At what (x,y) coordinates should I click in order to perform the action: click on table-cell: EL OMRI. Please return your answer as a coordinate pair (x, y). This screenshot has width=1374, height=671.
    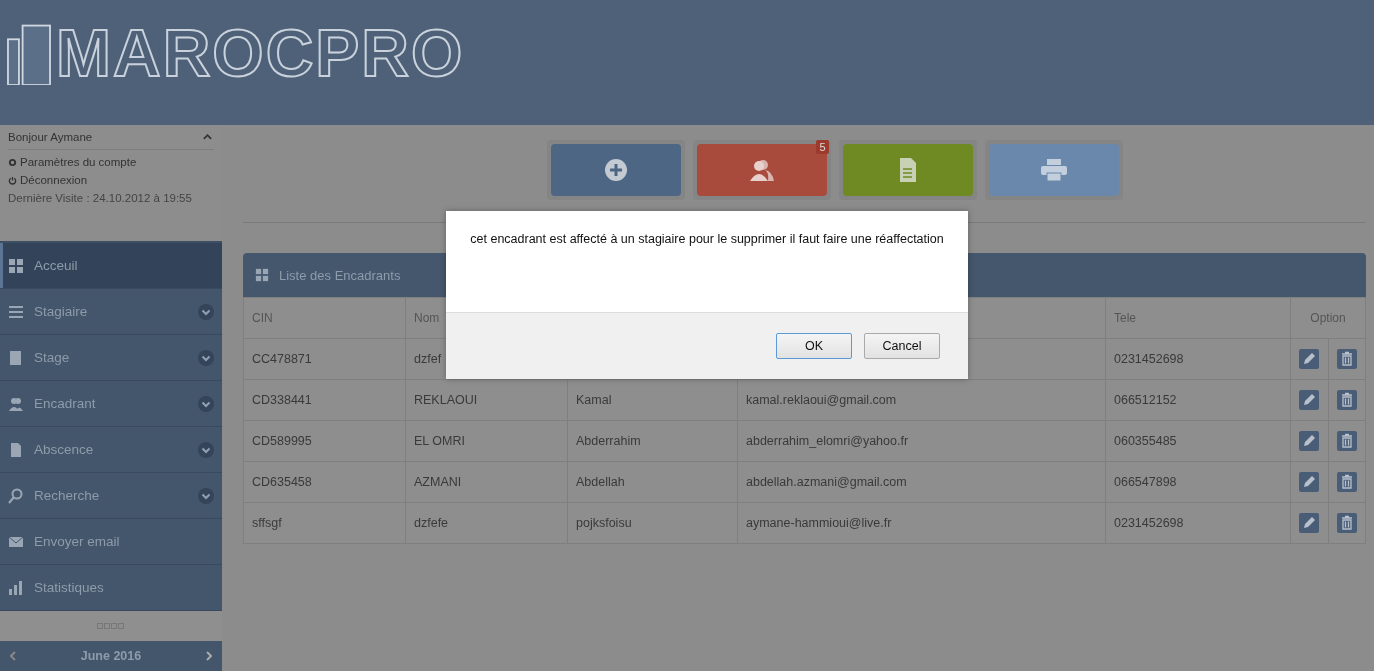
    Looking at the image, I should click on (439, 441).